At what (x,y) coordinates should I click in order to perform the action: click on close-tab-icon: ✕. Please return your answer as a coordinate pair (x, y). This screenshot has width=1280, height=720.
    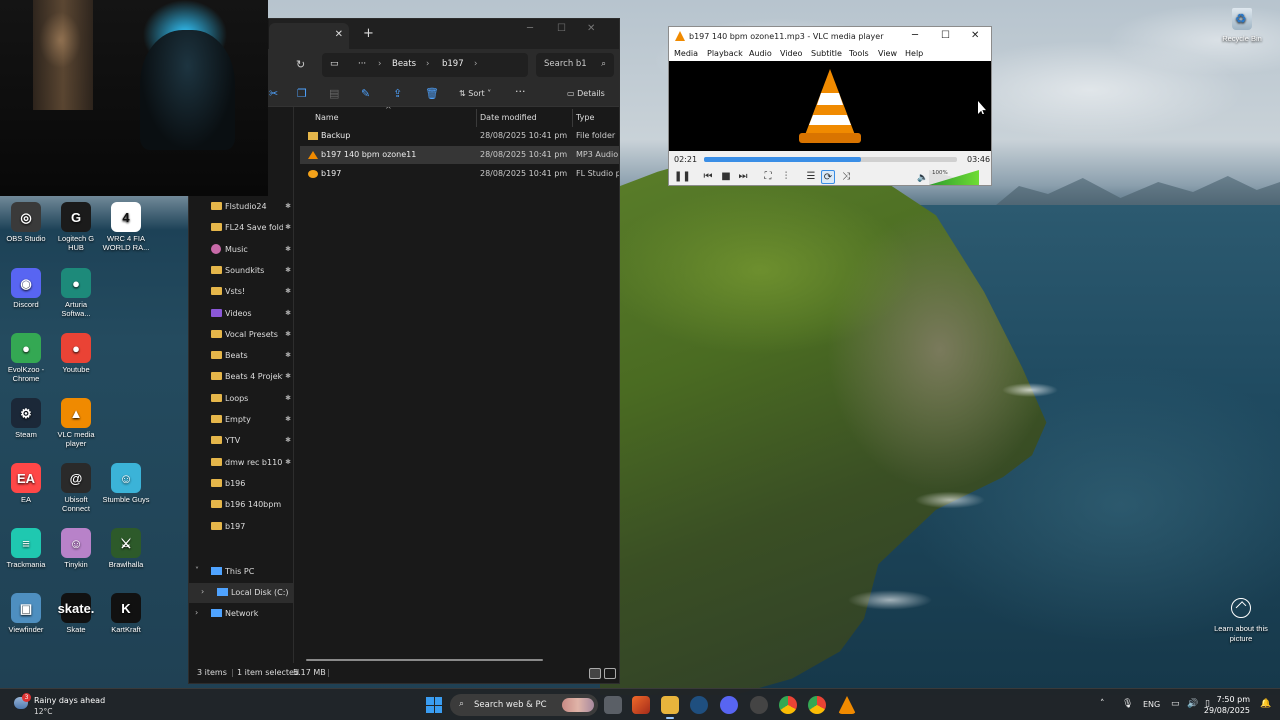
    Looking at the image, I should click on (339, 34).